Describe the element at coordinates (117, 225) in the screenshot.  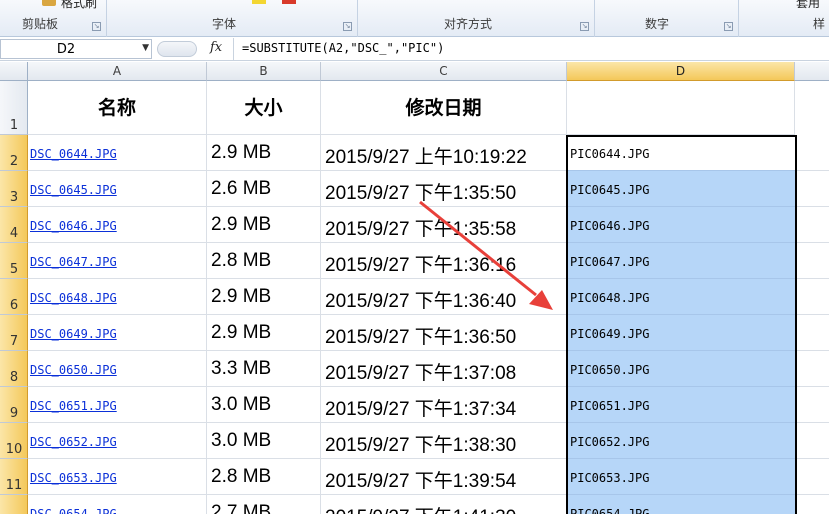
I see `file-name-link: DSC_0646.JPG` at that location.